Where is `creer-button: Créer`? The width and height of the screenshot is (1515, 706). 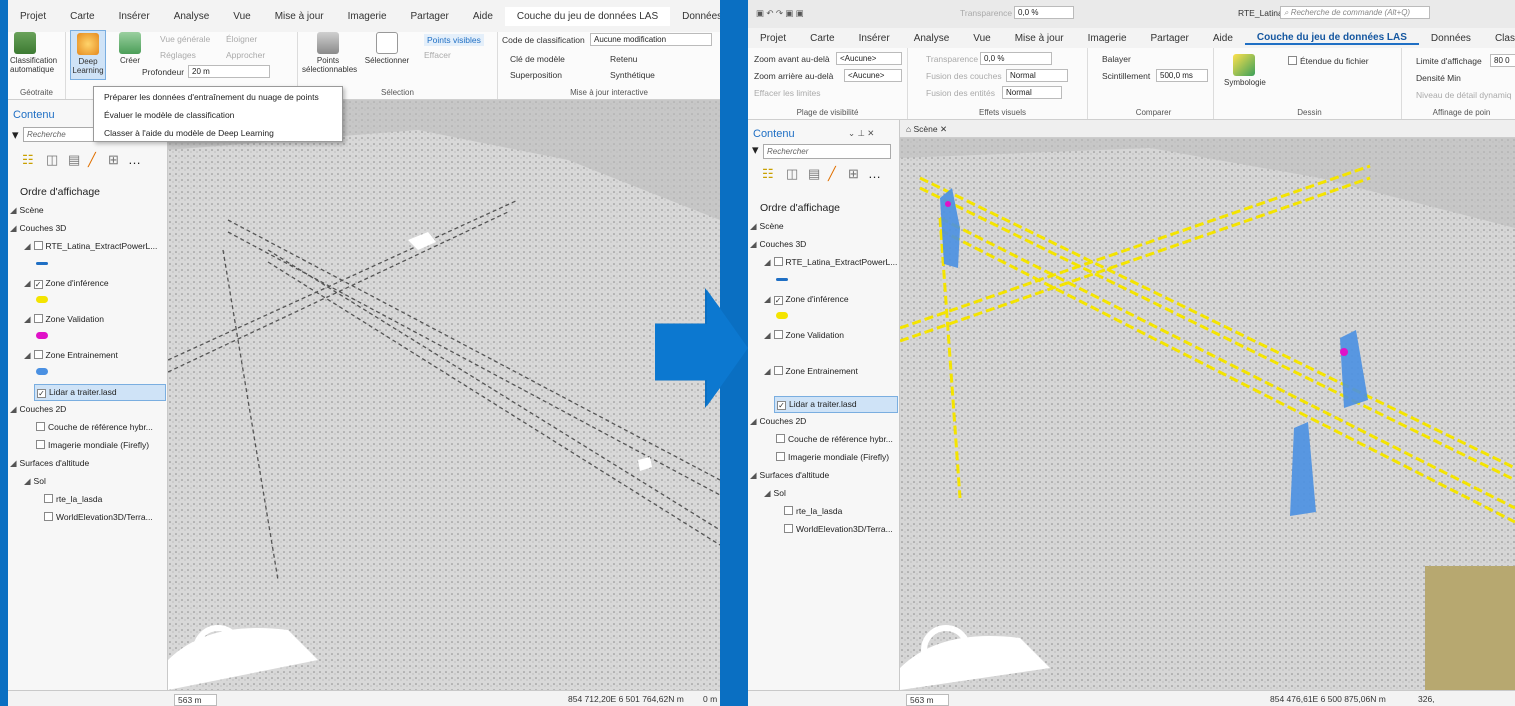
creer-button: Créer is located at coordinates (130, 48).